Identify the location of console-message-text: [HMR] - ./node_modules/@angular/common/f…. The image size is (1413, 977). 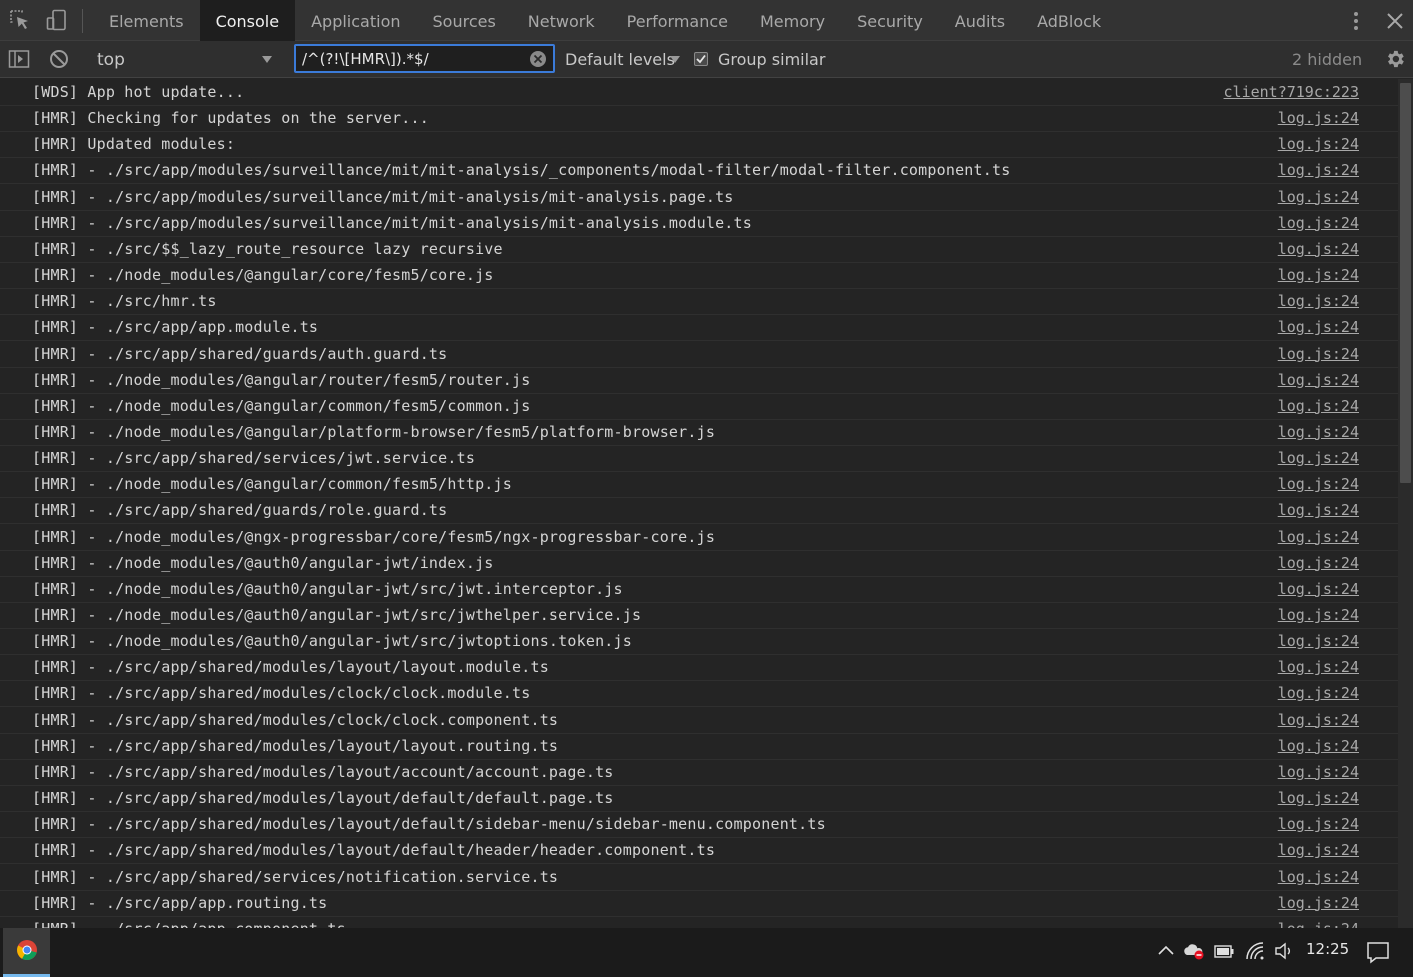
(272, 484).